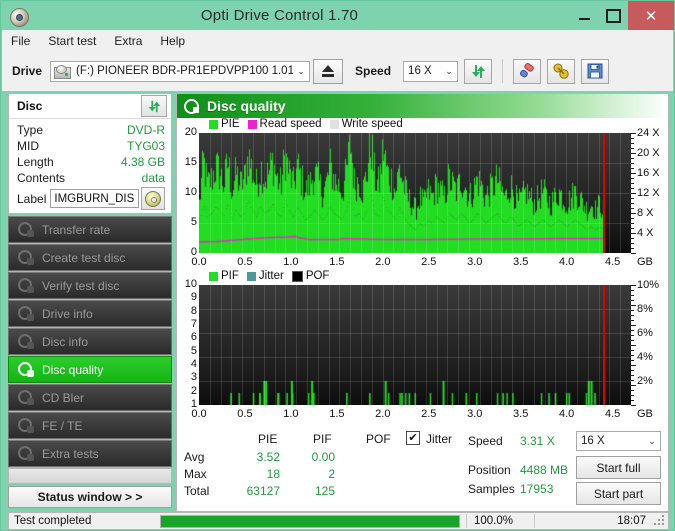 This screenshot has height=531, width=675. I want to click on disc-info-header: Disc, so click(90, 106).